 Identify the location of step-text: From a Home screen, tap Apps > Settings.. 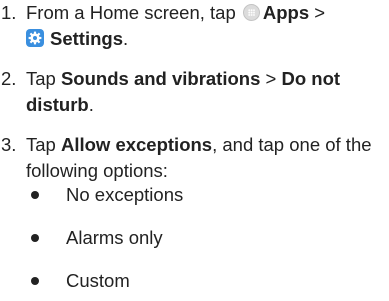
(176, 25).